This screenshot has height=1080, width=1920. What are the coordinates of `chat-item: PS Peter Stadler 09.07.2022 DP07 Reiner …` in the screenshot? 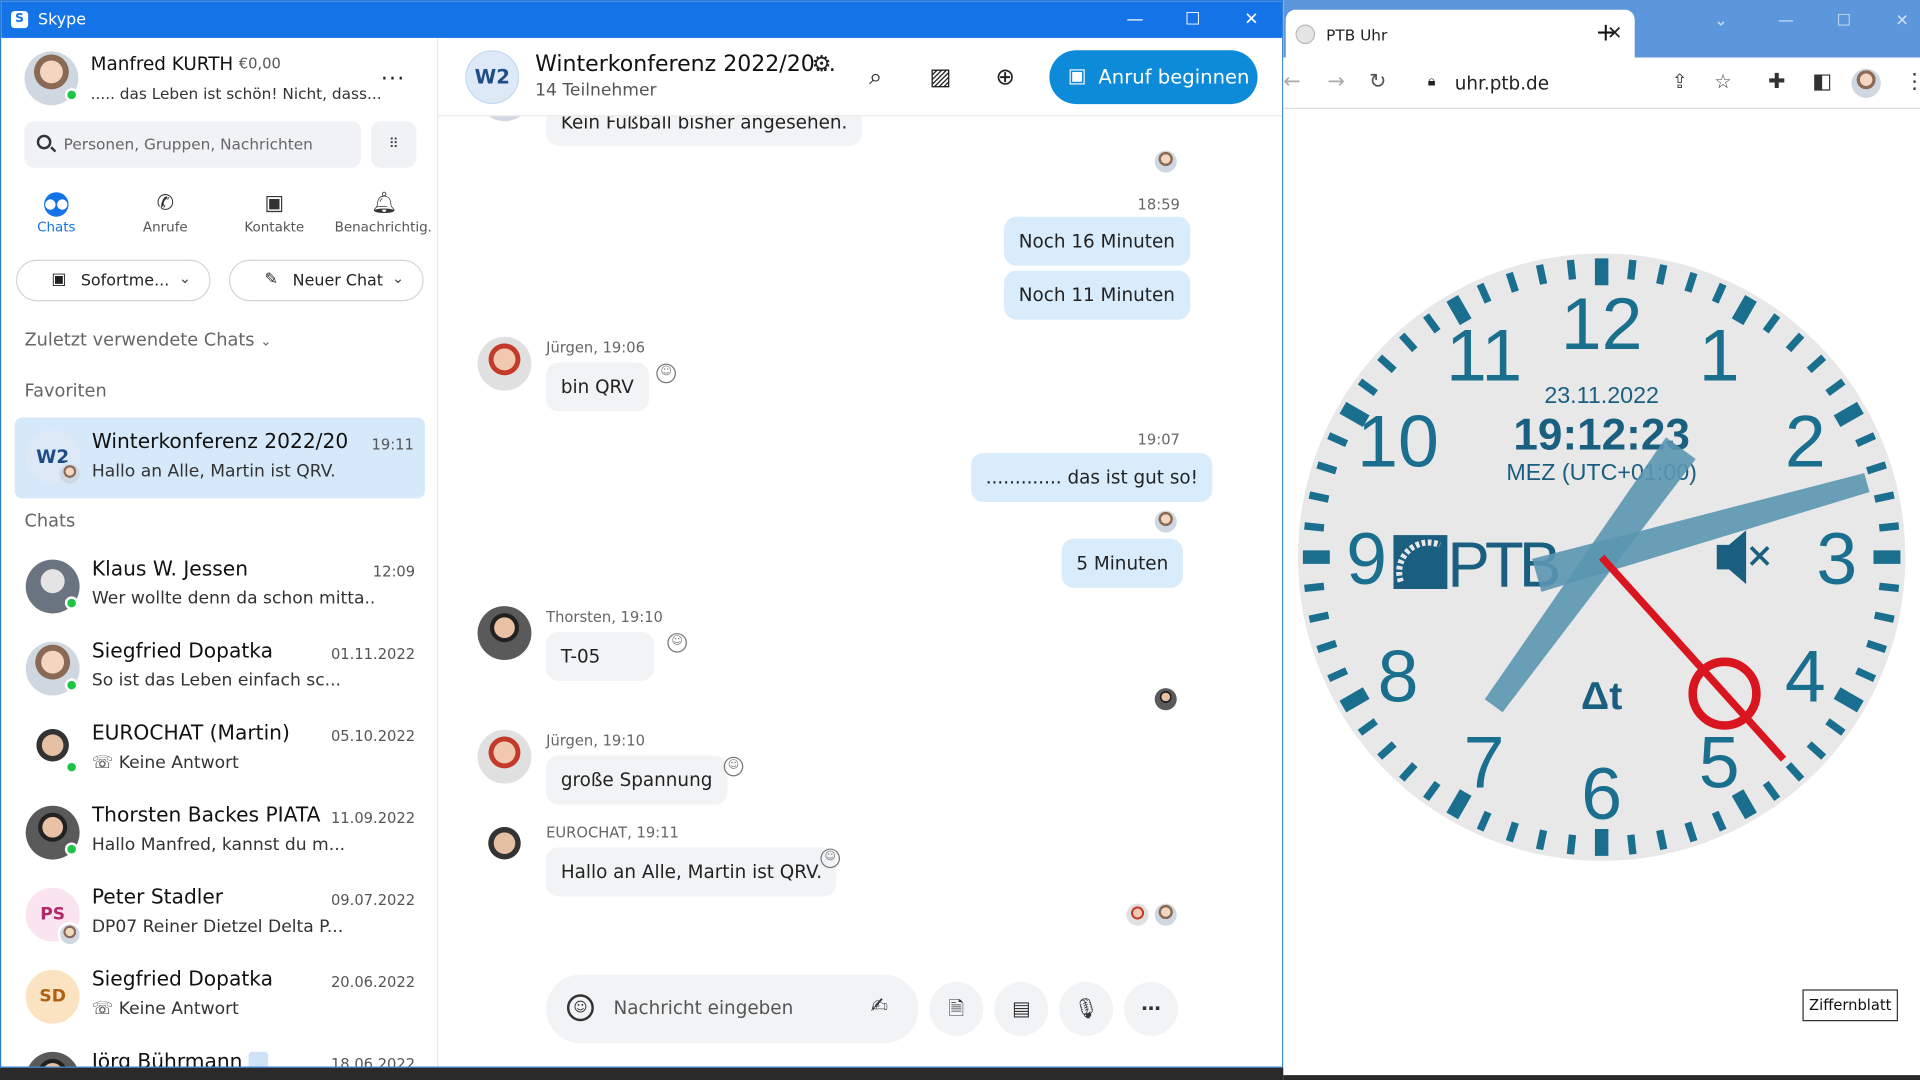 It's located at (219, 913).